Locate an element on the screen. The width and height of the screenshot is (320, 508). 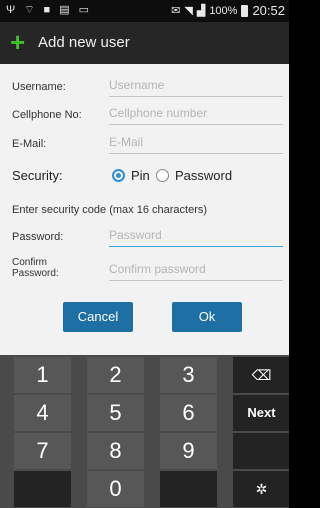
security-label: Security: is located at coordinates (37, 175).